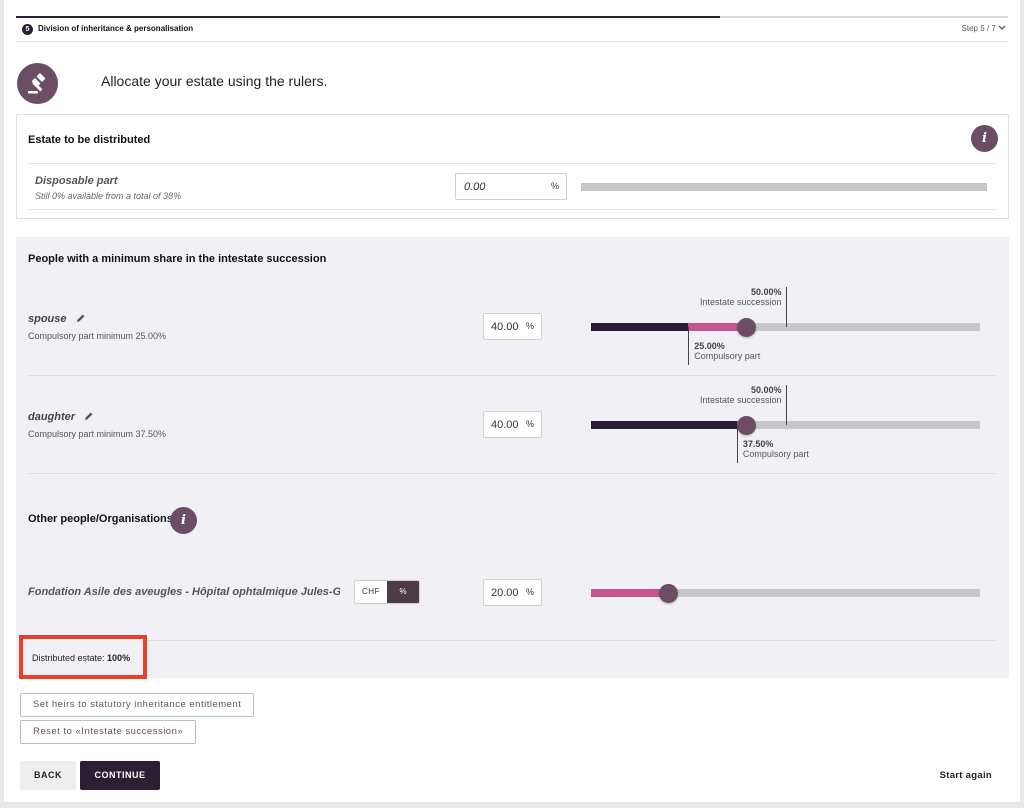 The height and width of the screenshot is (808, 1024). What do you see at coordinates (727, 351) in the screenshot?
I see `compulsory-marker-label: 25.00% Compulsory part` at bounding box center [727, 351].